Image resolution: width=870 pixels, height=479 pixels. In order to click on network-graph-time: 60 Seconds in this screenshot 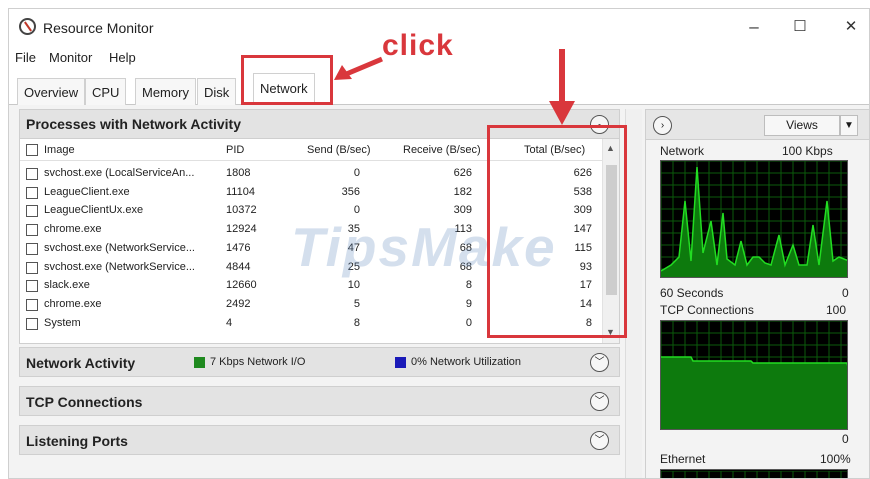, I will do `click(692, 293)`.